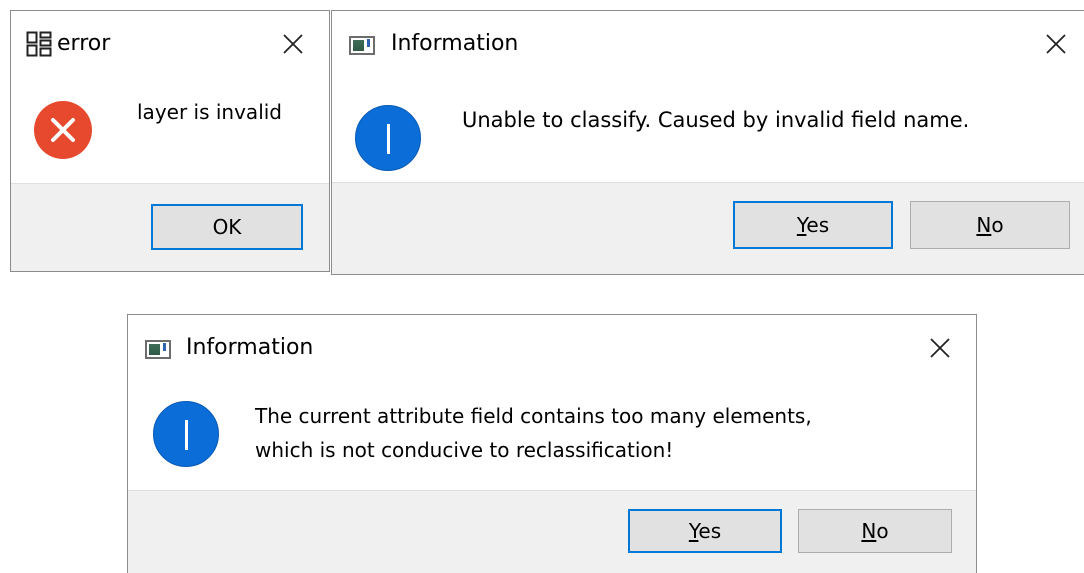  I want to click on ok-button: OK, so click(227, 227).